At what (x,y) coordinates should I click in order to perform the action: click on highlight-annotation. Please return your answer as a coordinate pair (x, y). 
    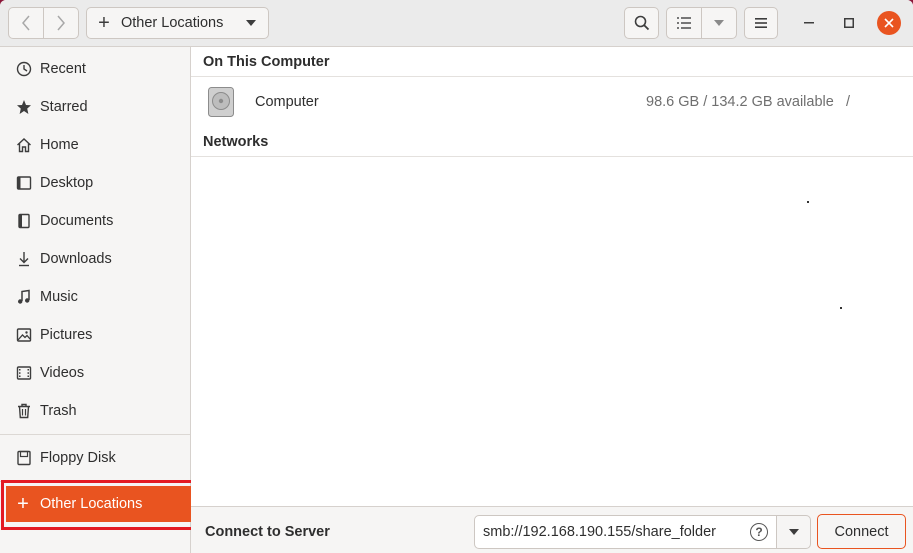
    Looking at the image, I should click on (99, 505).